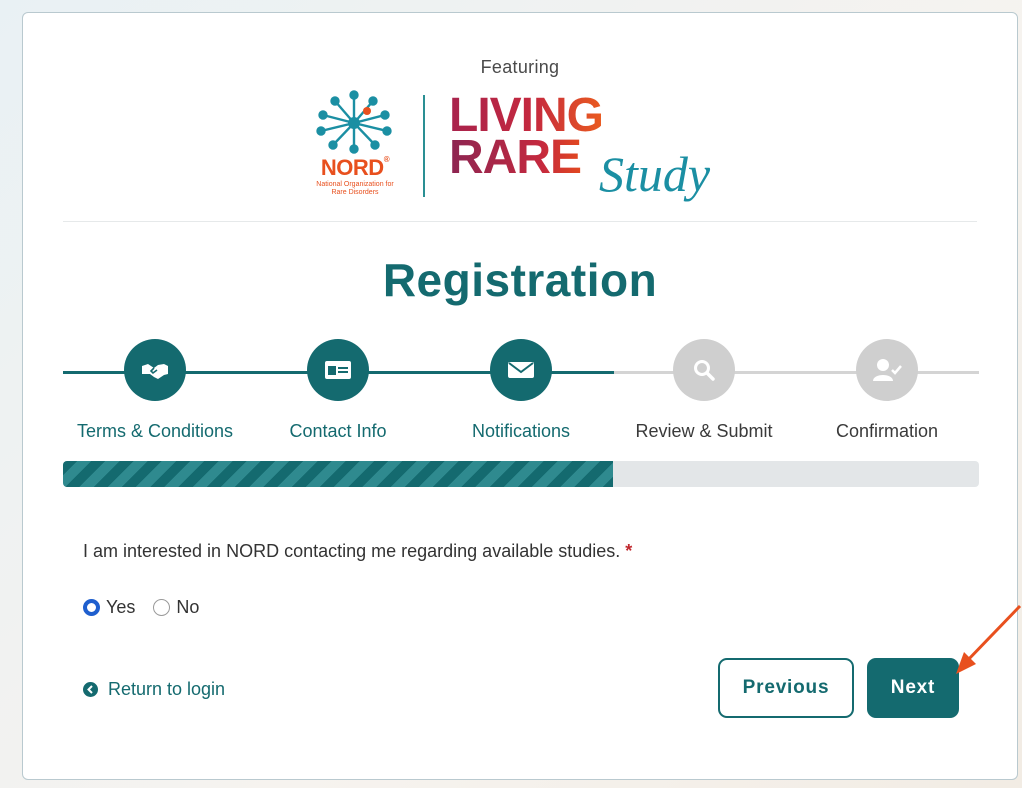  What do you see at coordinates (424, 146) in the screenshot?
I see `logo-divider` at bounding box center [424, 146].